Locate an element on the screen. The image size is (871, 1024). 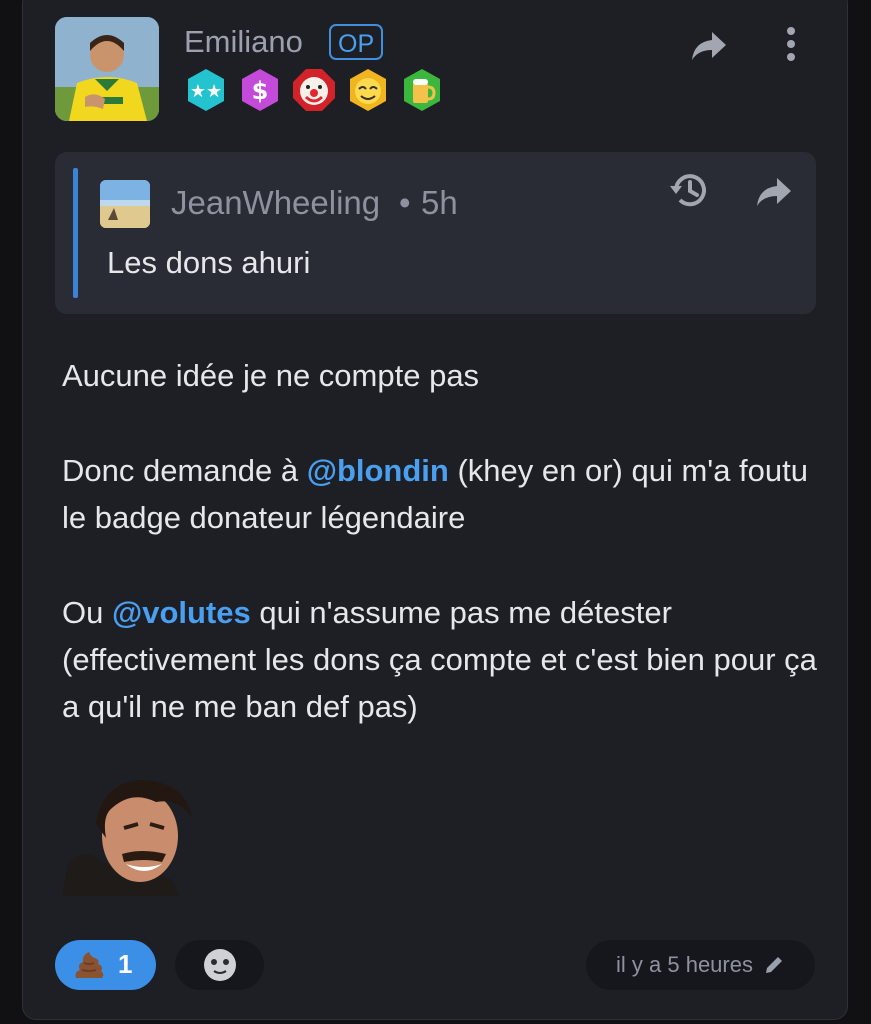
author-avatar is located at coordinates (107, 69).